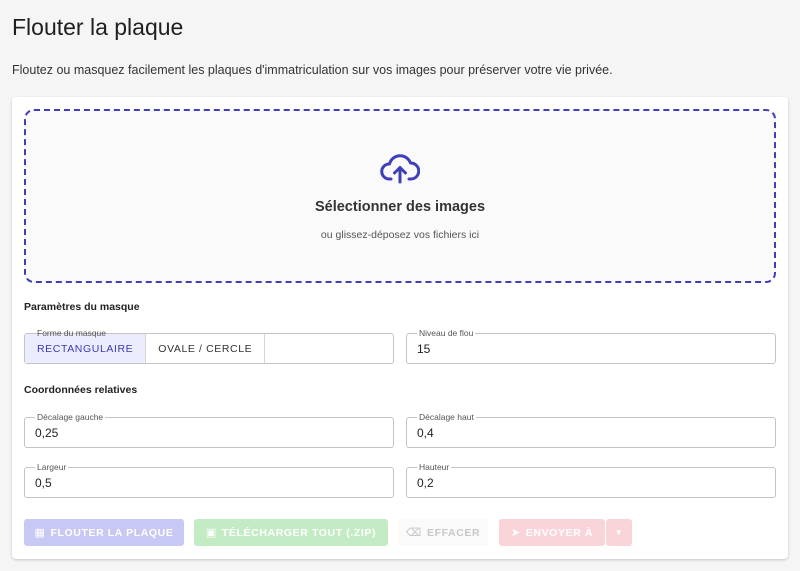  I want to click on download-all-button: ▣ TÉLÉCHARGER TOUT (.ZIP), so click(291, 532).